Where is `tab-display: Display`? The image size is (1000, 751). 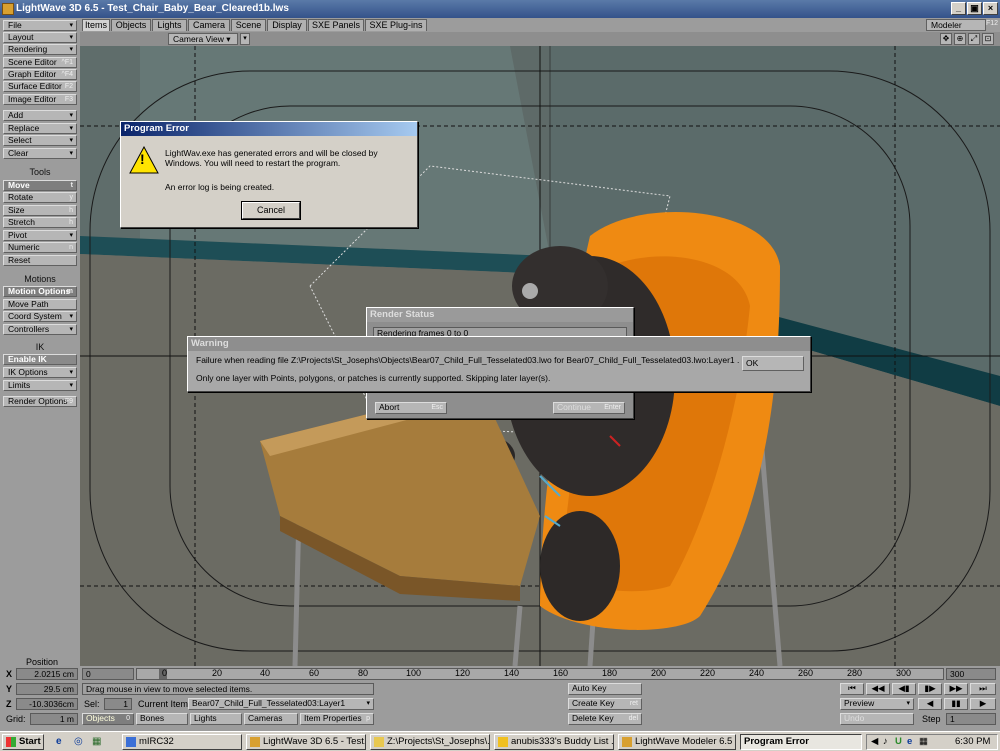
tab-display: Display is located at coordinates (287, 25).